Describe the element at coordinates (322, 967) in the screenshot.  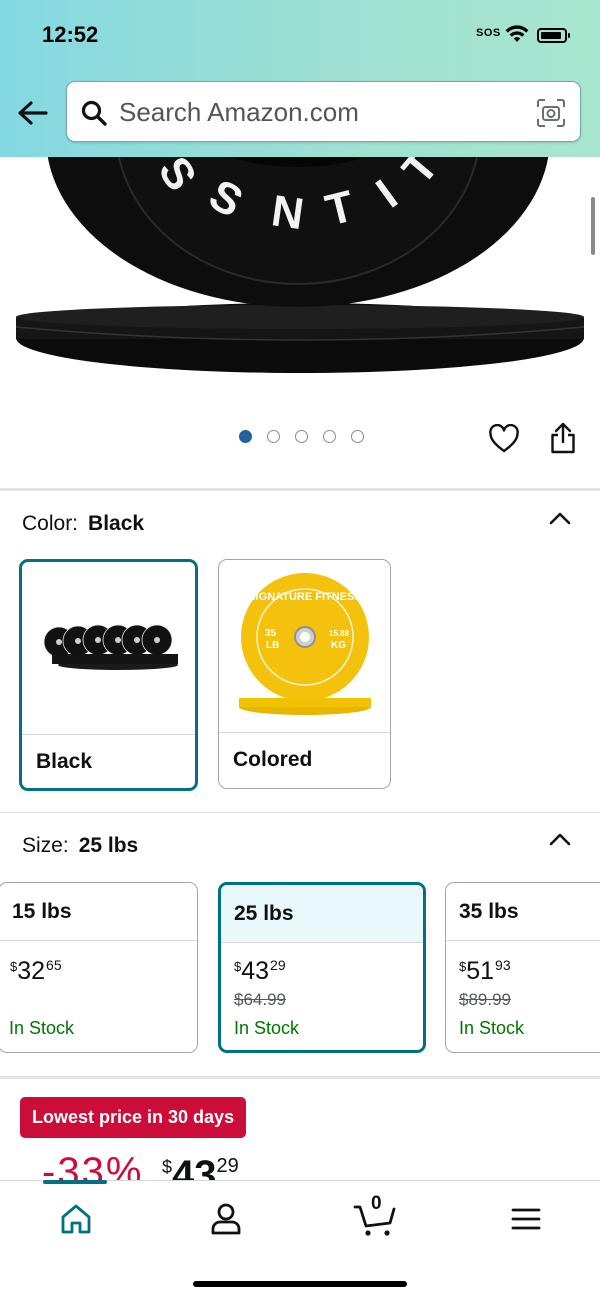
I see `size-option-25lbs: 25 lbs $4329 $64.99 In Stock` at that location.